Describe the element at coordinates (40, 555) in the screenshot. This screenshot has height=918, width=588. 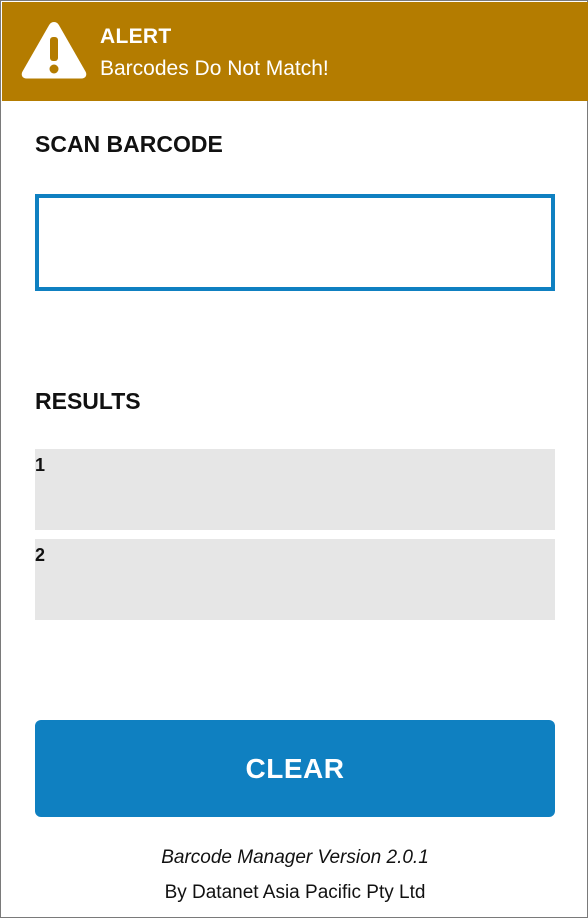
I see `result-index: 2` at that location.